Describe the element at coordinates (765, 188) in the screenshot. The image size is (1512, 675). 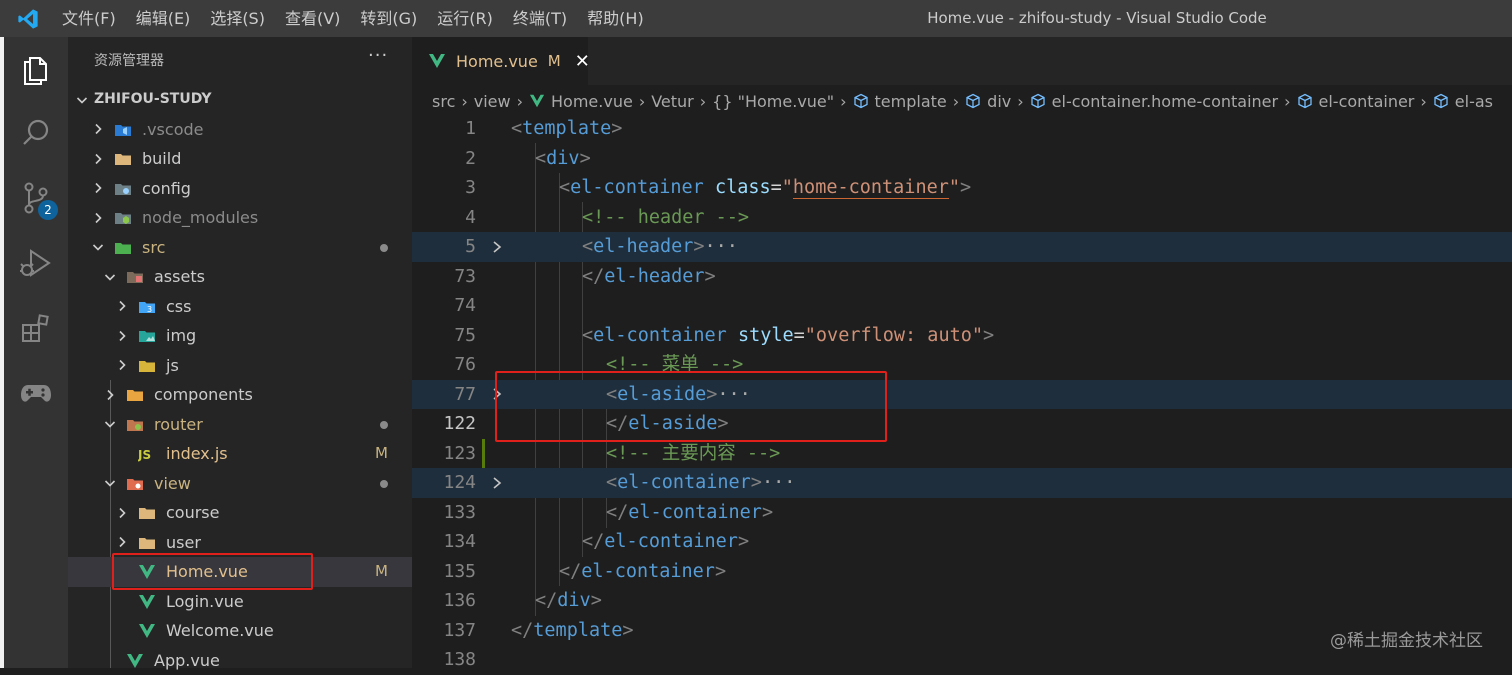
I see `code-text: <el-container class="home-container">` at that location.